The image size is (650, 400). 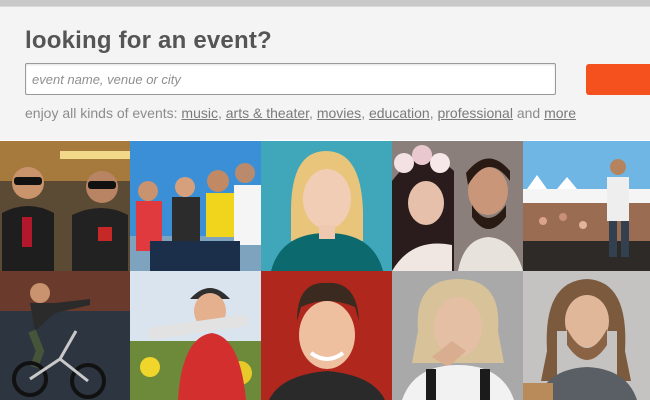 What do you see at coordinates (195, 206) in the screenshot?
I see `group-on-steps-photo` at bounding box center [195, 206].